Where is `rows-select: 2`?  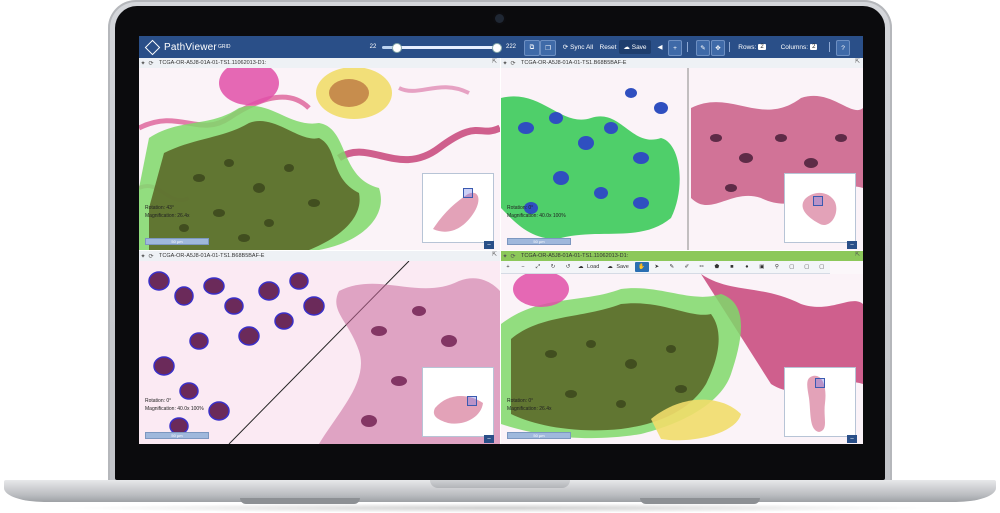
rows-select: 2 is located at coordinates (762, 47).